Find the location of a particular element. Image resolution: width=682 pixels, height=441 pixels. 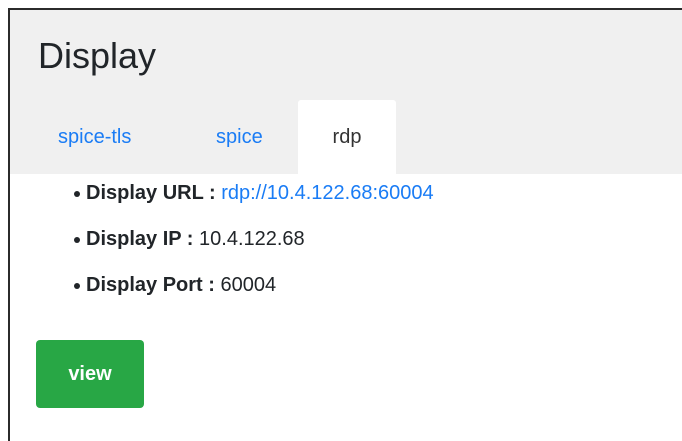

list-item: Display IP : 10.4.122.68 is located at coordinates (254, 249).